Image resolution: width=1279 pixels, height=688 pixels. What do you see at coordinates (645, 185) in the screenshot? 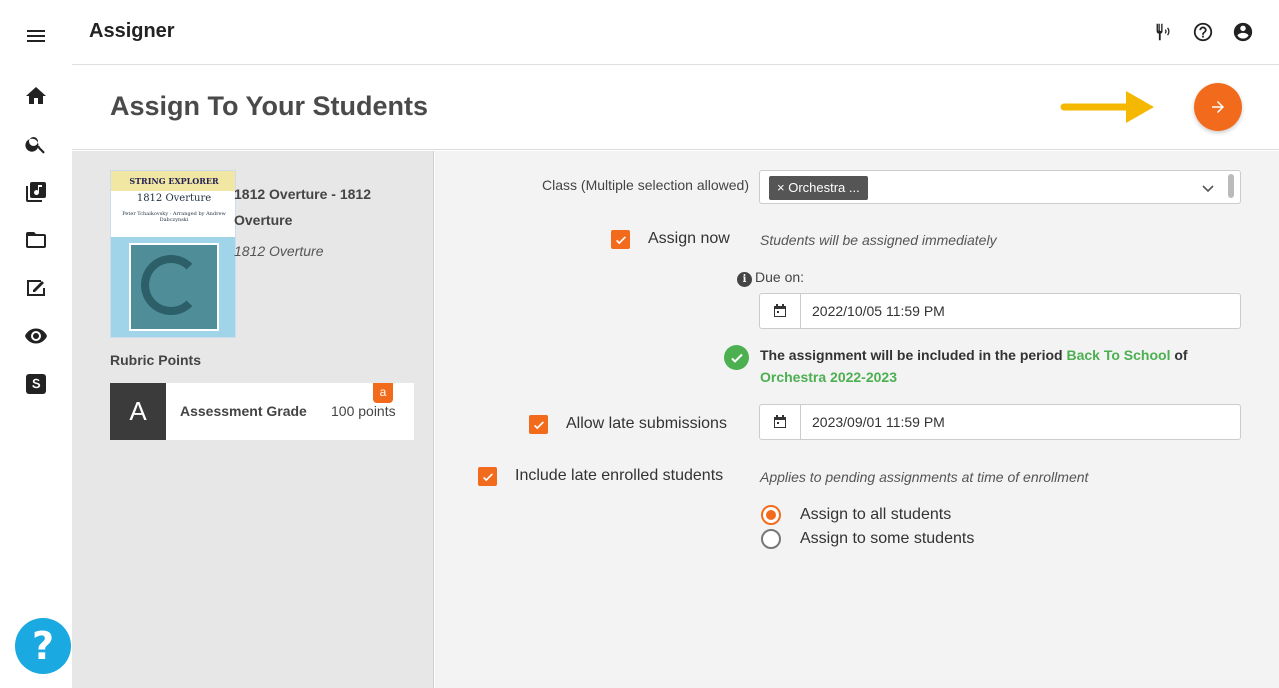
I see `class-label: Class (Multiple selection allowed)` at bounding box center [645, 185].